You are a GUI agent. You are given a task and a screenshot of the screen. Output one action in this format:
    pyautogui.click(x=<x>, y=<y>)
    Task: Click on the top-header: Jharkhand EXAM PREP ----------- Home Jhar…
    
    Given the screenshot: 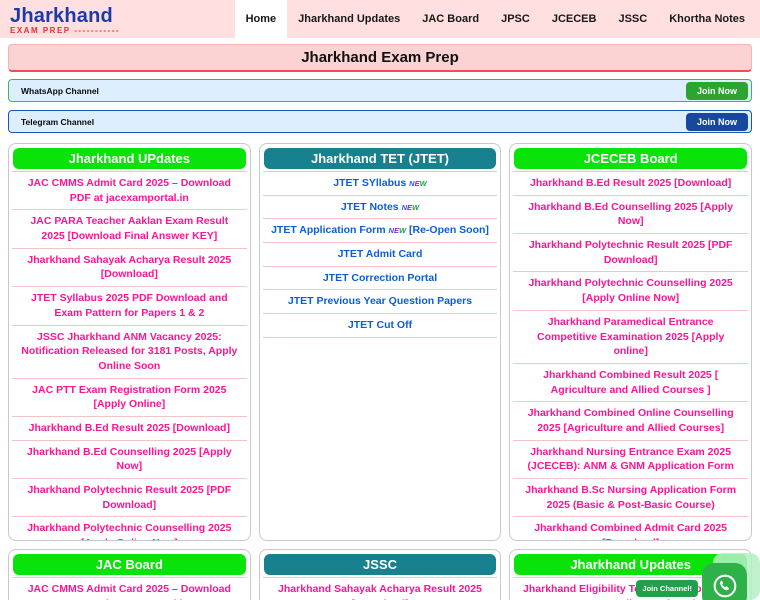 What is the action you would take?
    pyautogui.click(x=380, y=19)
    